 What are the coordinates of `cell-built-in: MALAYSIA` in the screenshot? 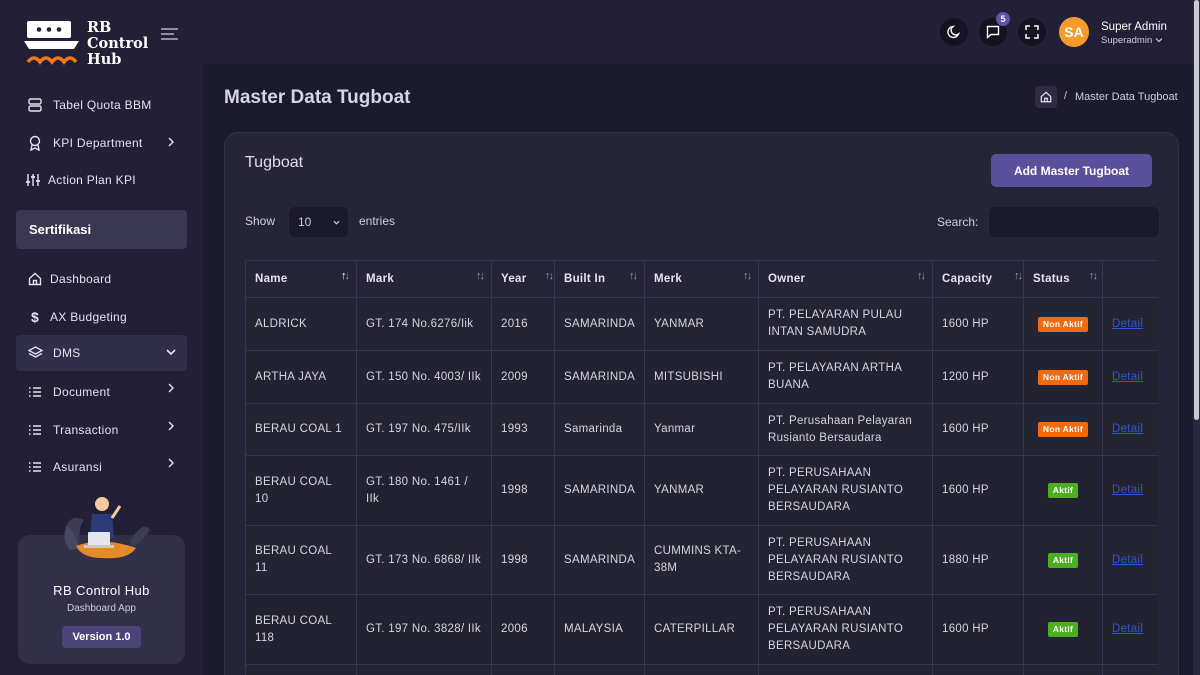 It's located at (599, 629).